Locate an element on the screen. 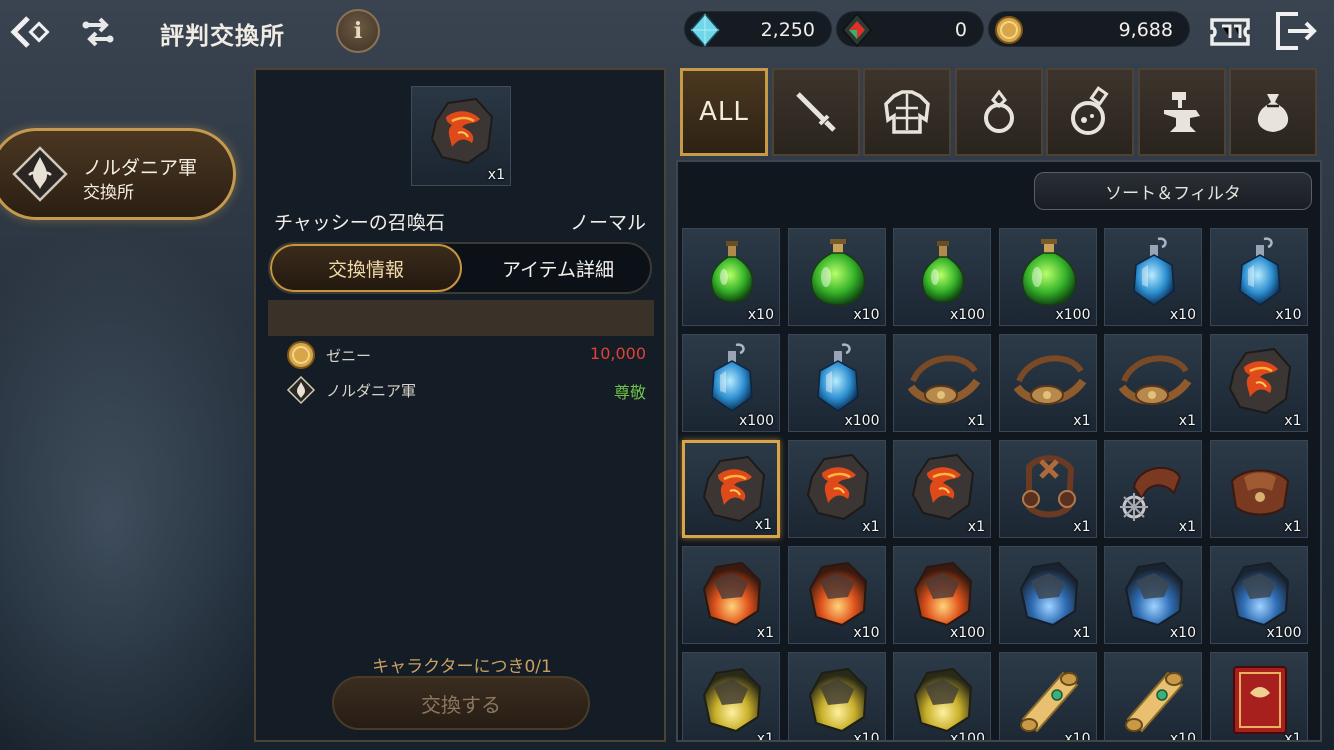 This screenshot has width=1334, height=750. red-crystal-icon is located at coordinates (857, 30).